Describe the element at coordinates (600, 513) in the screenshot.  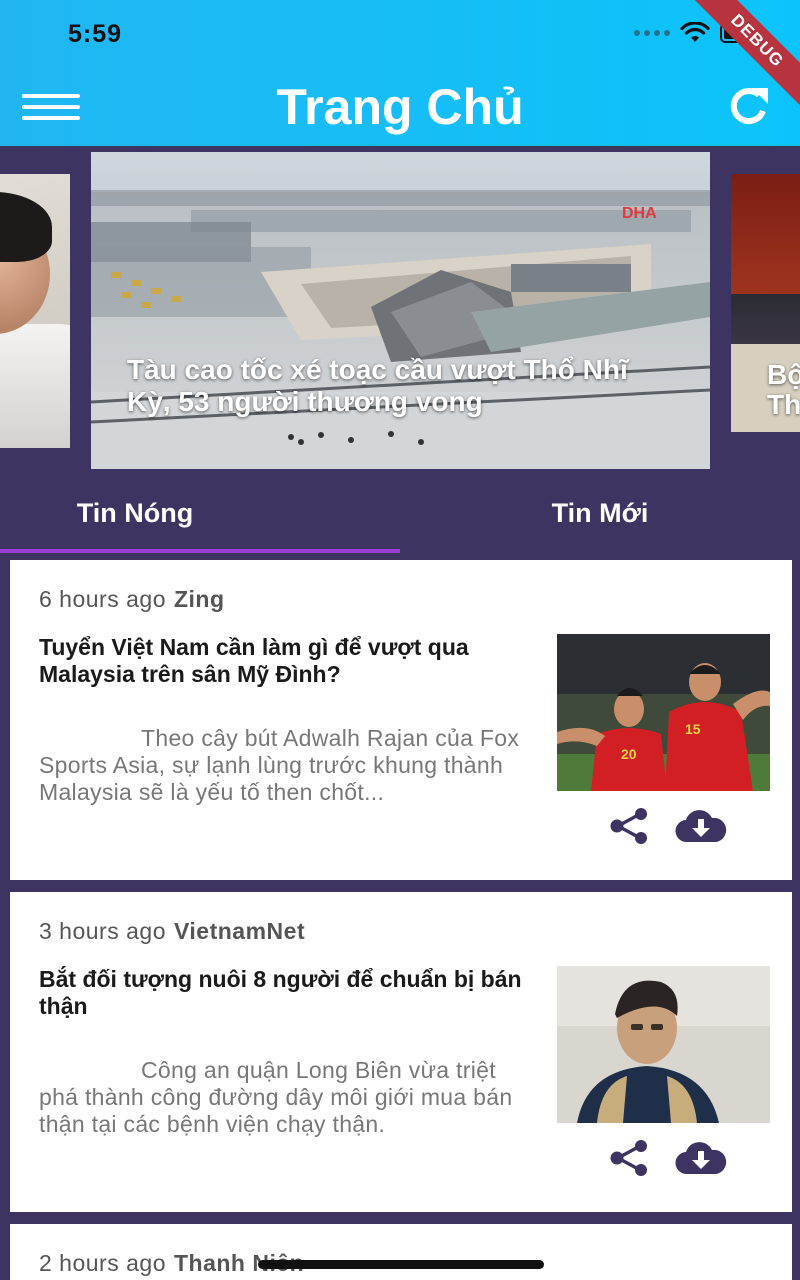
I see `tab-tin-moi: Tin Mới` at that location.